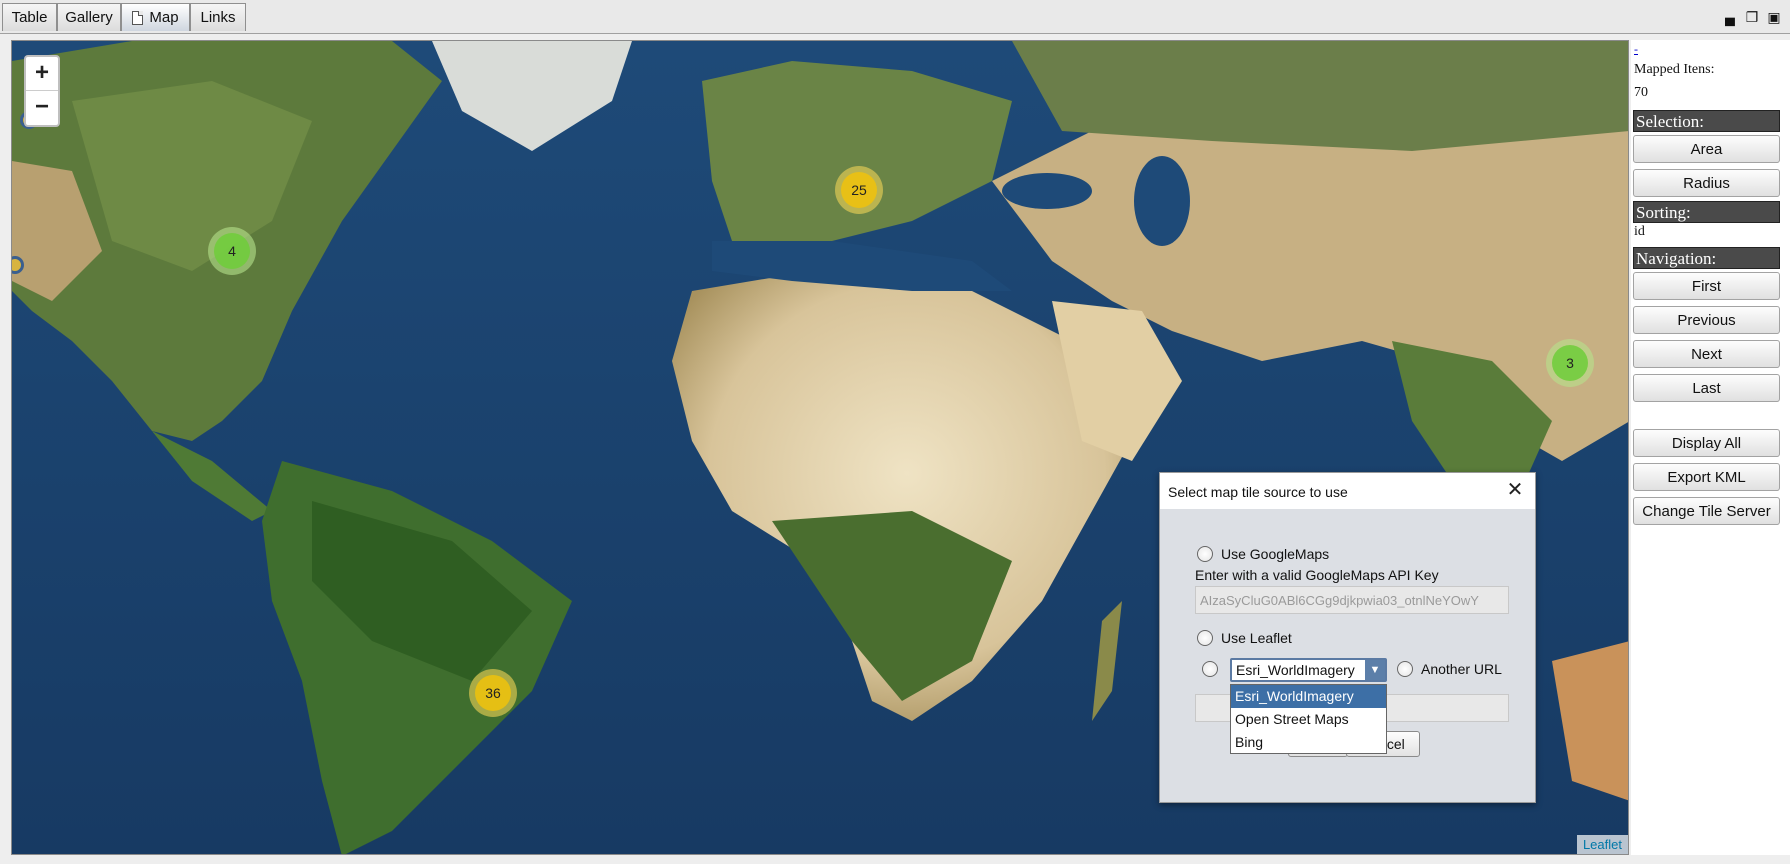  Describe the element at coordinates (1636, 49) in the screenshot. I see `panel-link: -` at that location.